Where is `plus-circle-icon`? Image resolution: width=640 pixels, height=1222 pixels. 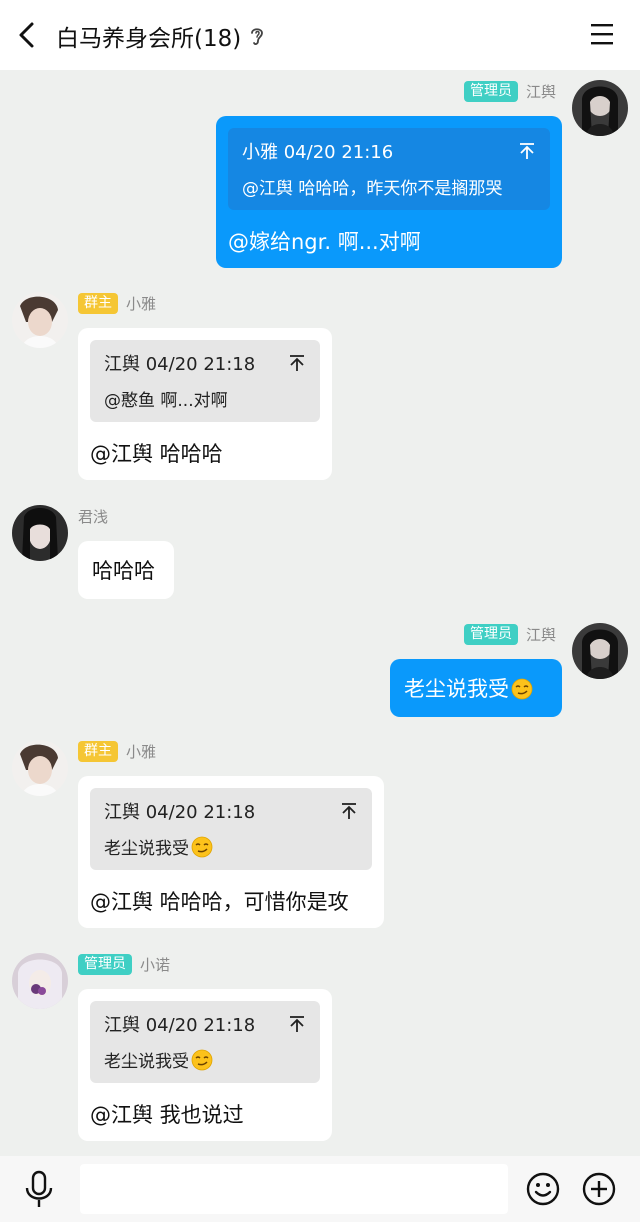 plus-circle-icon is located at coordinates (599, 1189).